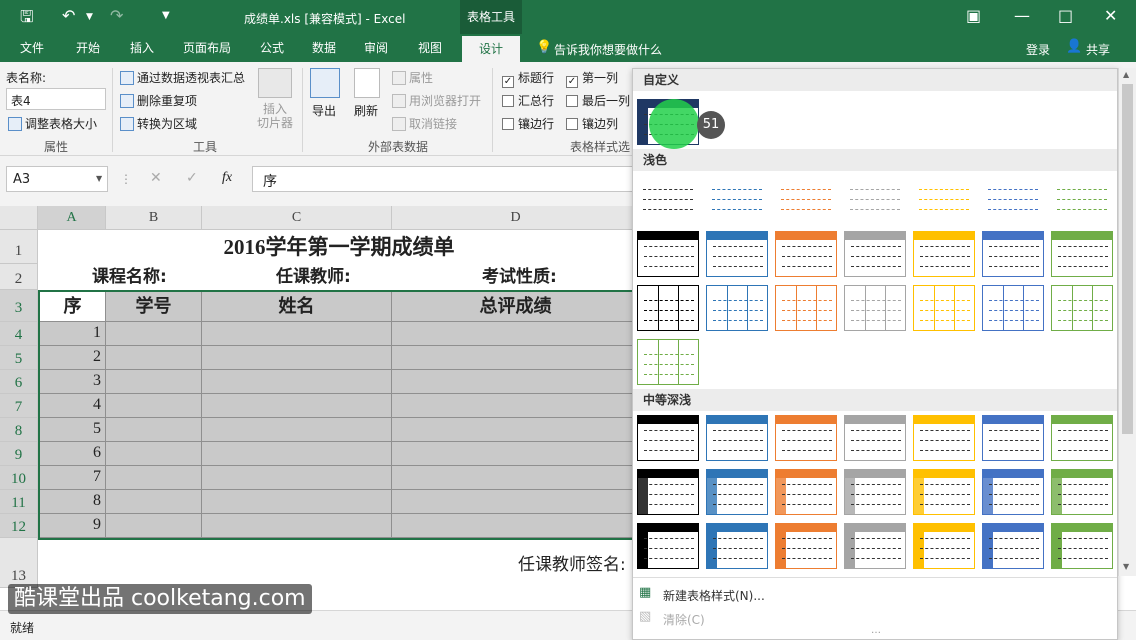 This screenshot has height=640, width=1136. What do you see at coordinates (142, 48) in the screenshot?
I see `tab-insert: 插入` at bounding box center [142, 48].